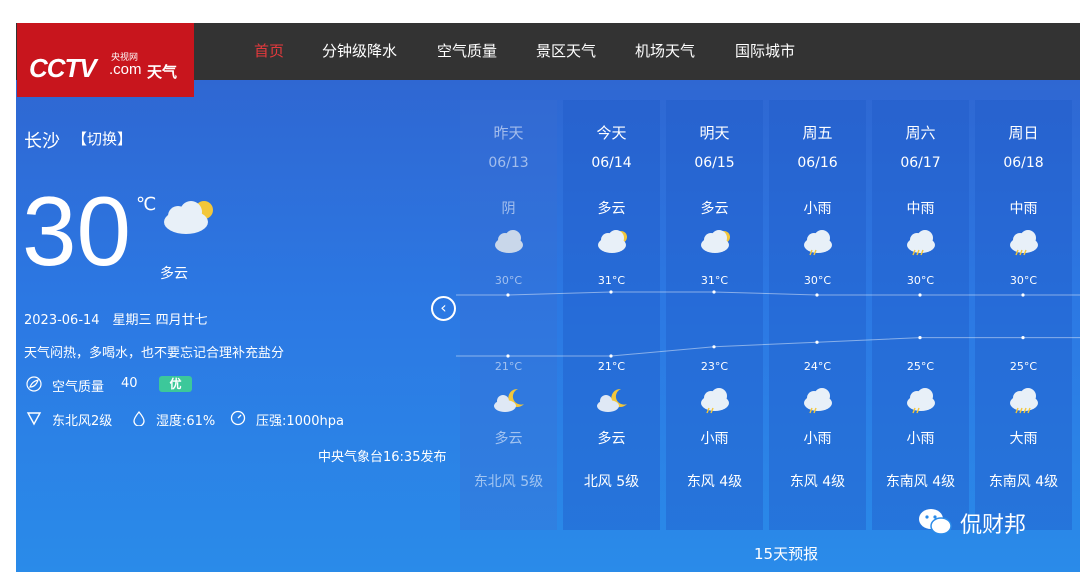 This screenshot has height=572, width=1080. Describe the element at coordinates (566, 50) in the screenshot. I see `nav-scenic-weather: 景区天气` at that location.